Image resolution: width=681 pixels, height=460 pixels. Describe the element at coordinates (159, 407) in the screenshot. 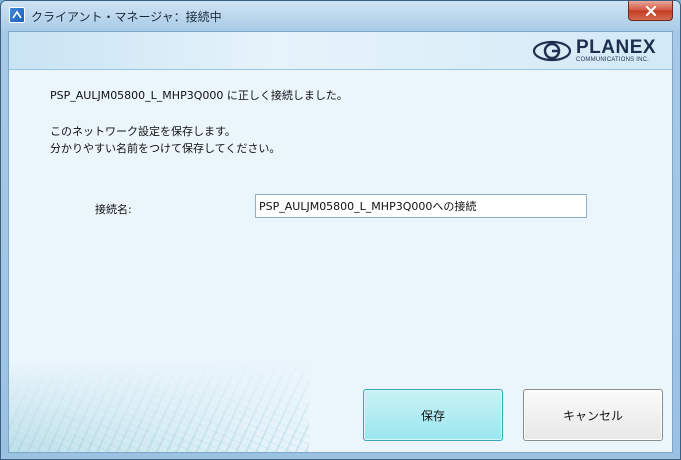

I see `decorative-pattern` at that location.